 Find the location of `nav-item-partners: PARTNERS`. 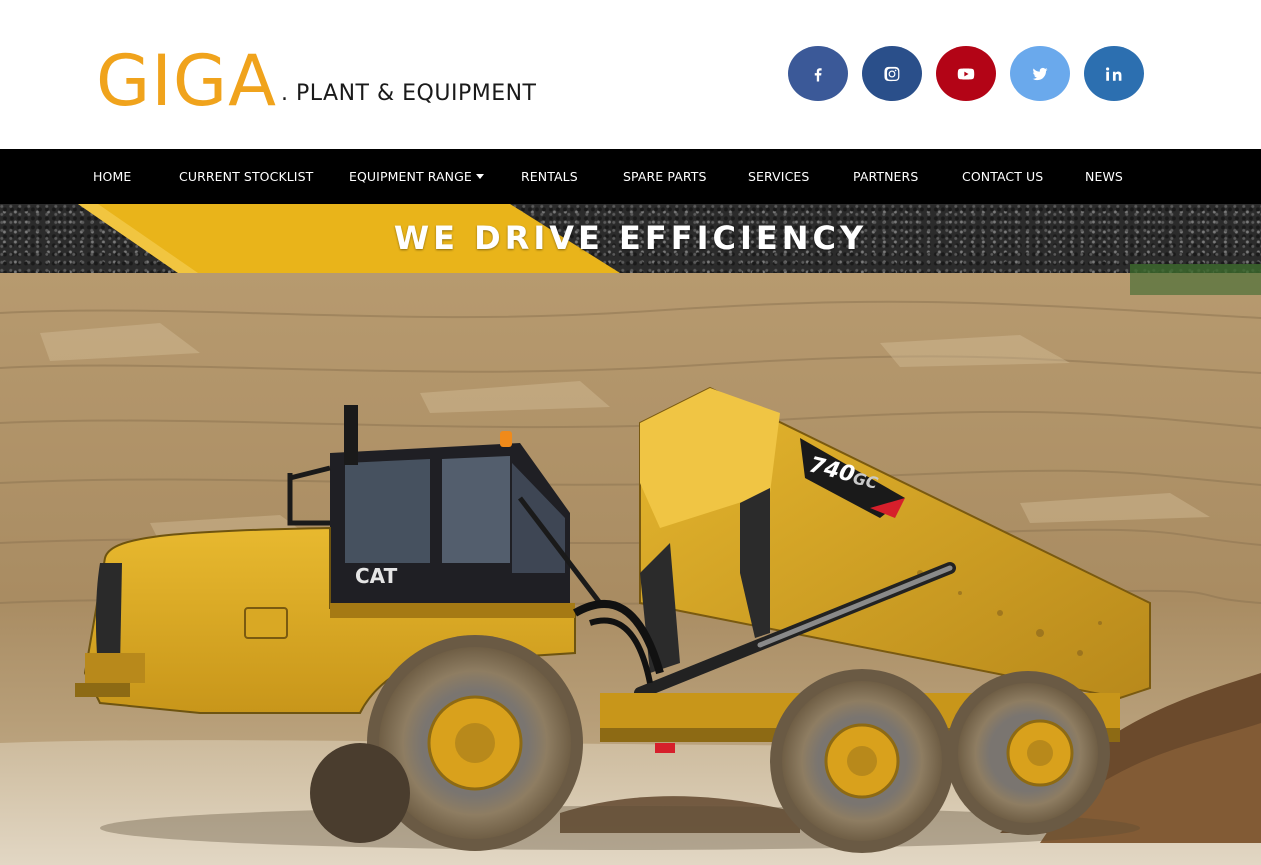

nav-item-partners: PARTNERS is located at coordinates (885, 176).